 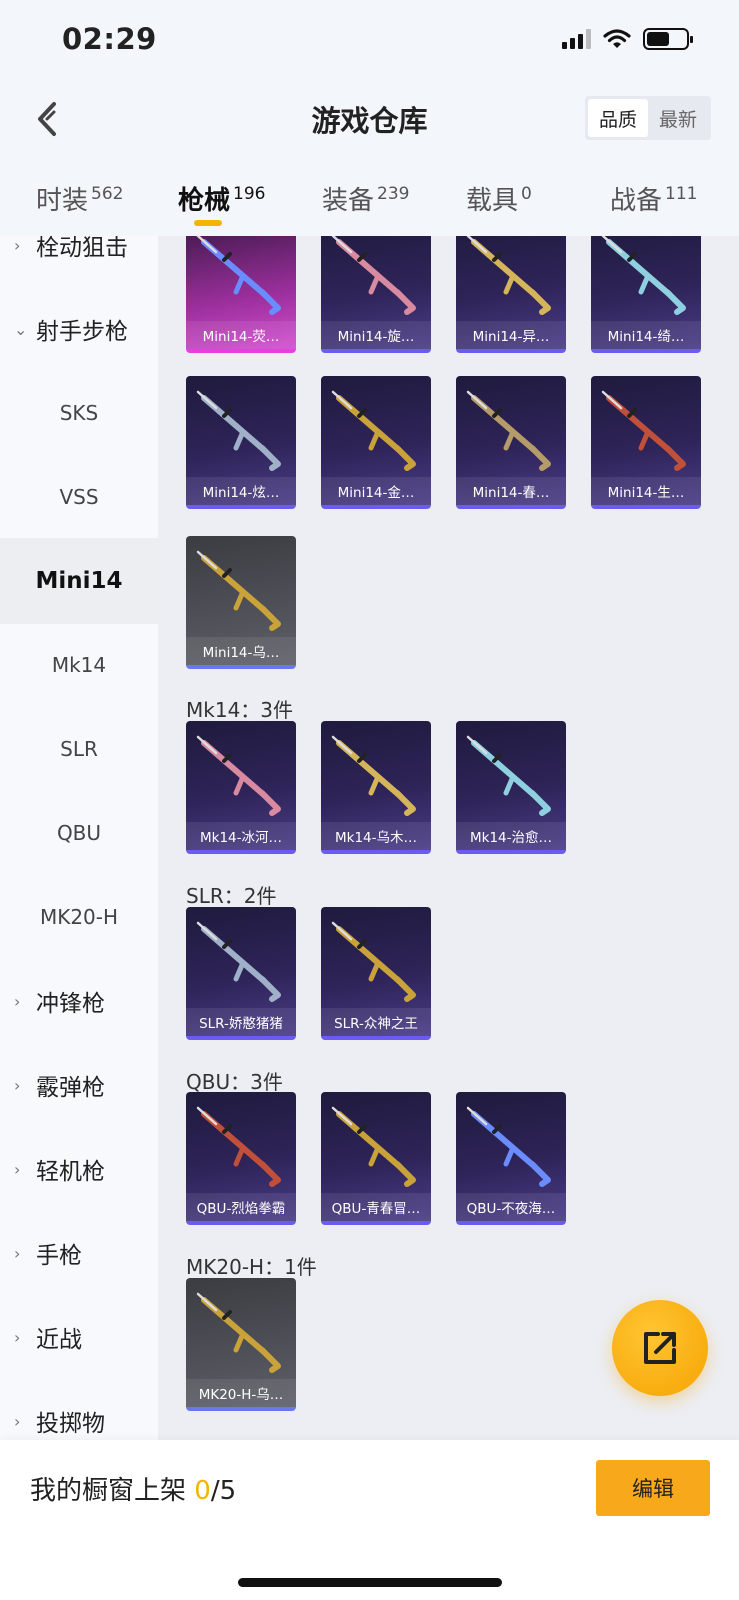 What do you see at coordinates (618, 118) in the screenshot?
I see `sort-quality-button: 品质` at bounding box center [618, 118].